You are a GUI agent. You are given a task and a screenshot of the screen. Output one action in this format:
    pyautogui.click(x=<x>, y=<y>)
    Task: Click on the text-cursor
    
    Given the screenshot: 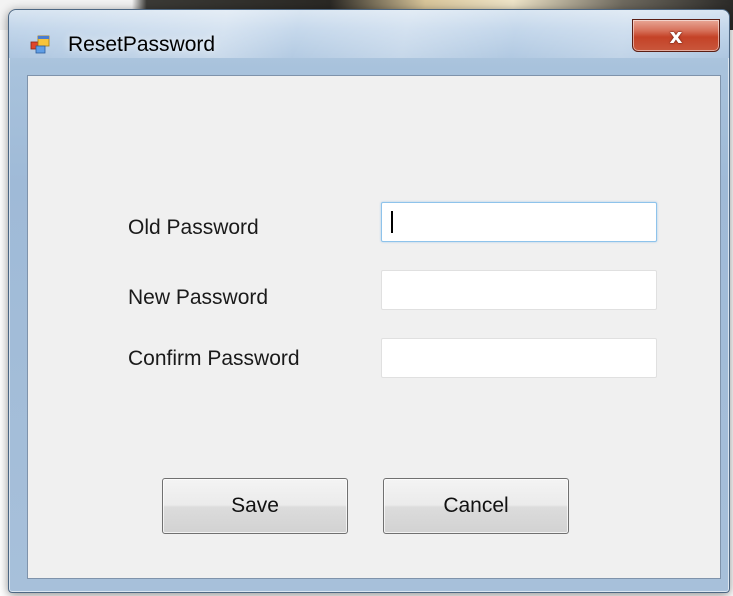 What is the action you would take?
    pyautogui.click(x=392, y=222)
    